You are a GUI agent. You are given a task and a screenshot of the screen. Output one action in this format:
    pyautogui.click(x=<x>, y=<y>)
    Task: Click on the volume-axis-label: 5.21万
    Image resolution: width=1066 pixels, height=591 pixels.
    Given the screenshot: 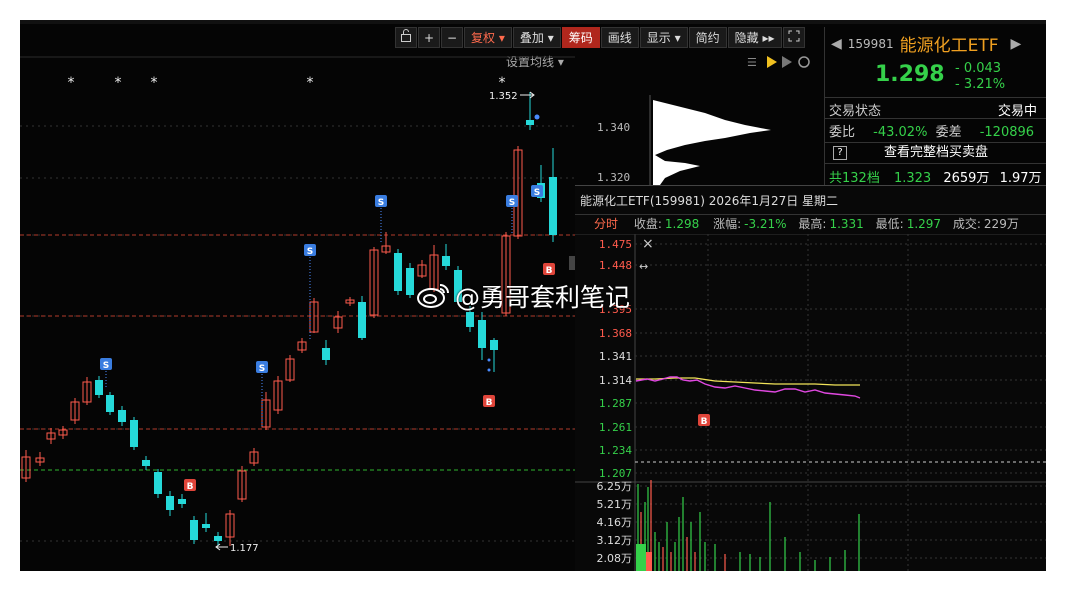 What is the action you would take?
    pyautogui.click(x=615, y=504)
    